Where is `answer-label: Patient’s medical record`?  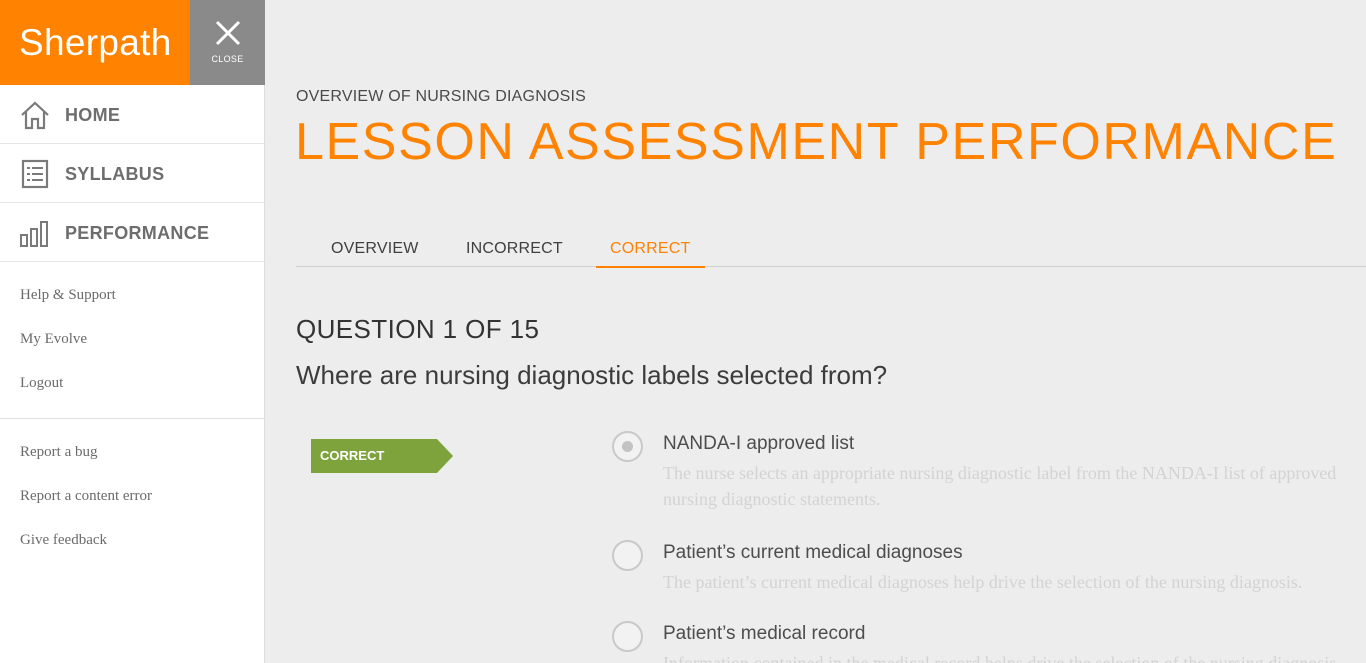
answer-label: Patient’s medical record is located at coordinates (764, 633).